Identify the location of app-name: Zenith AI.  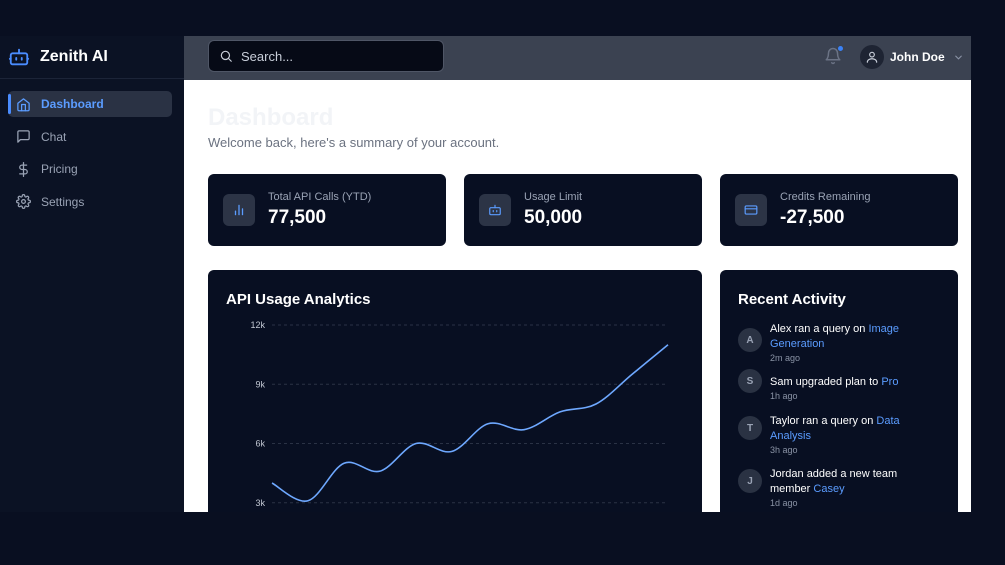
(74, 56).